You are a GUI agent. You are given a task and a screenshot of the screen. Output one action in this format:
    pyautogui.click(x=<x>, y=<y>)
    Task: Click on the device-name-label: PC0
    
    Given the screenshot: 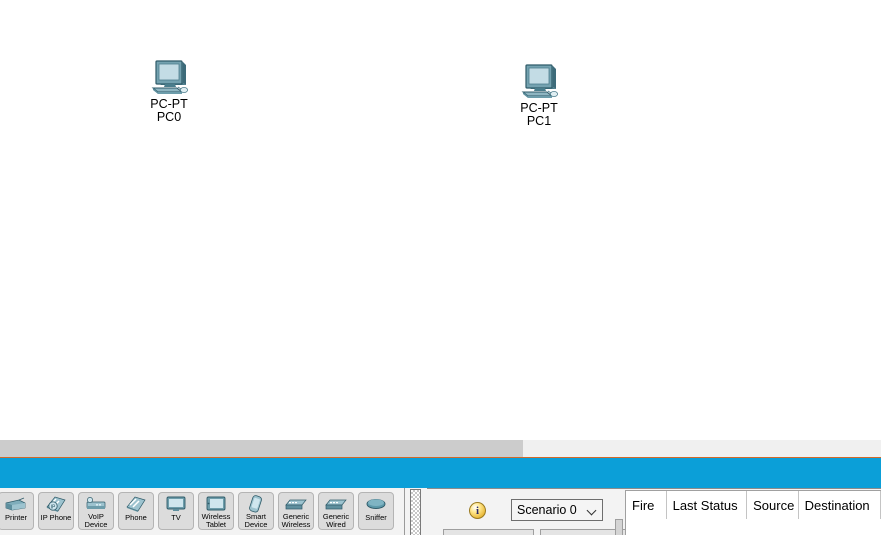 What is the action you would take?
    pyautogui.click(x=169, y=117)
    